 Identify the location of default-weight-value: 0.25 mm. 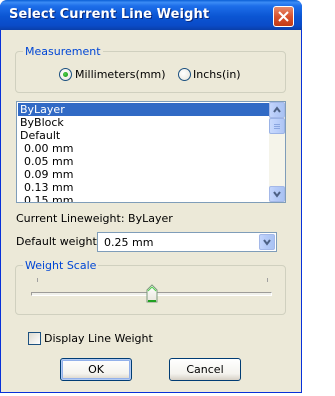
(129, 242).